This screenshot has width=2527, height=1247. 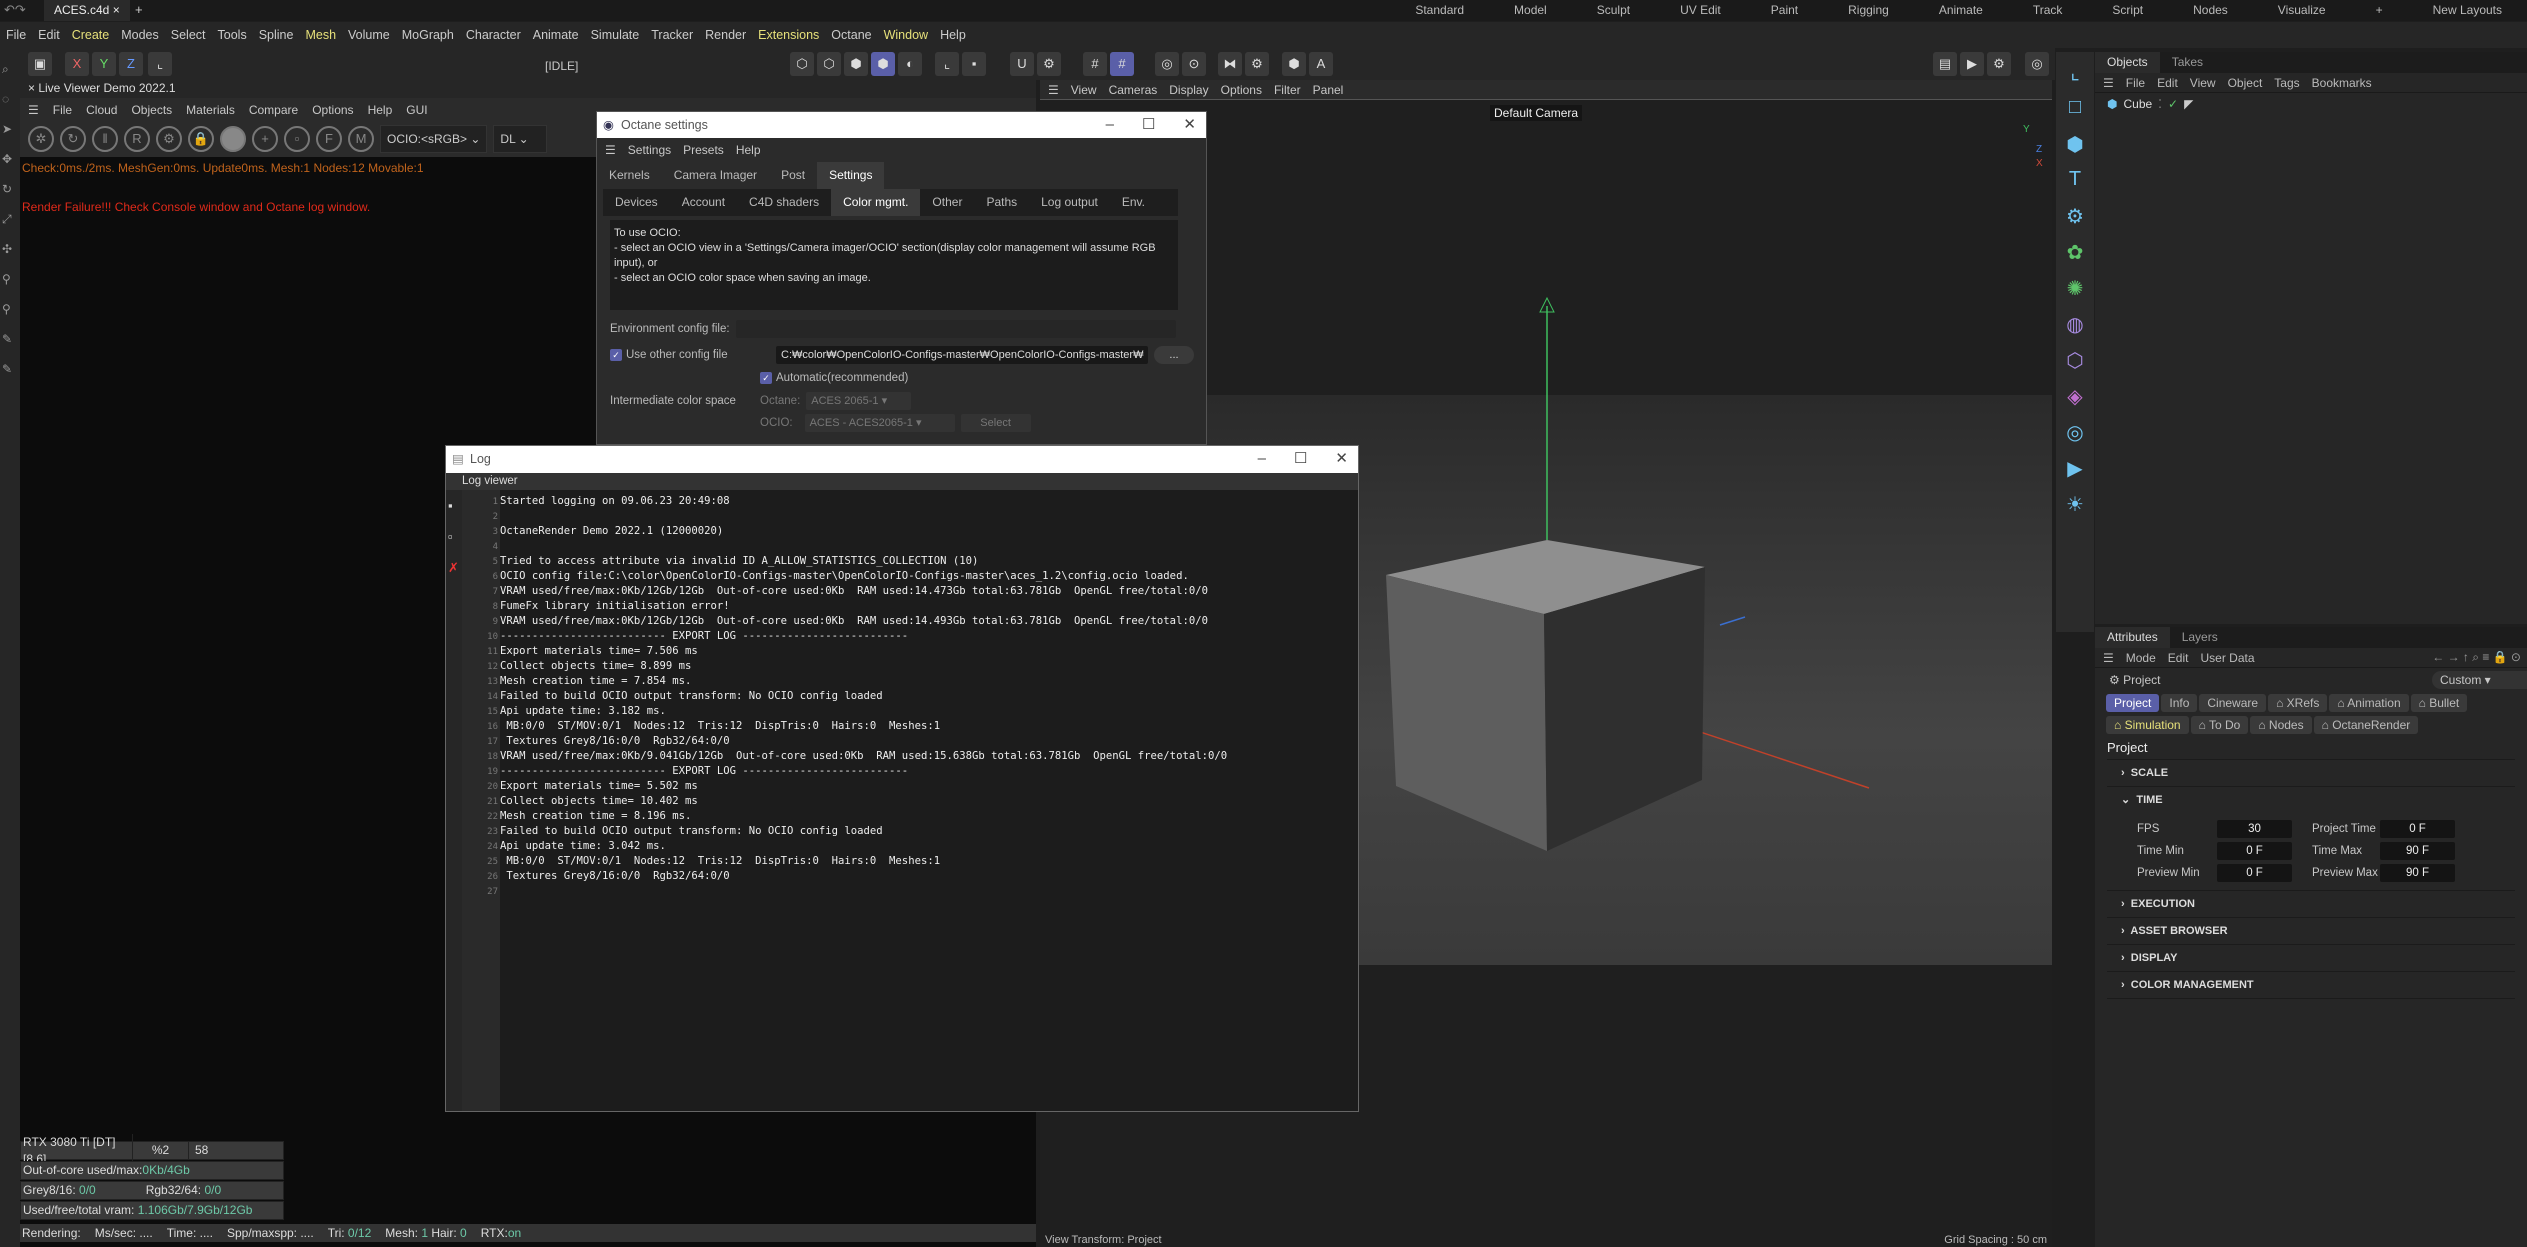 I want to click on pause-icon: ‖, so click(x=105, y=139).